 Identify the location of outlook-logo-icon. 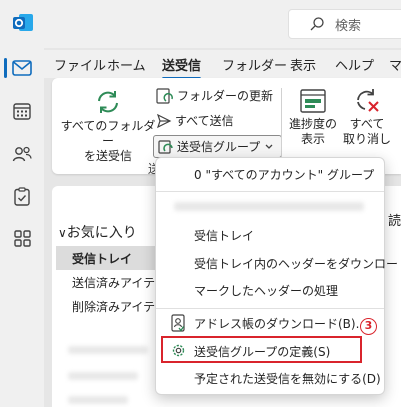
(23, 23).